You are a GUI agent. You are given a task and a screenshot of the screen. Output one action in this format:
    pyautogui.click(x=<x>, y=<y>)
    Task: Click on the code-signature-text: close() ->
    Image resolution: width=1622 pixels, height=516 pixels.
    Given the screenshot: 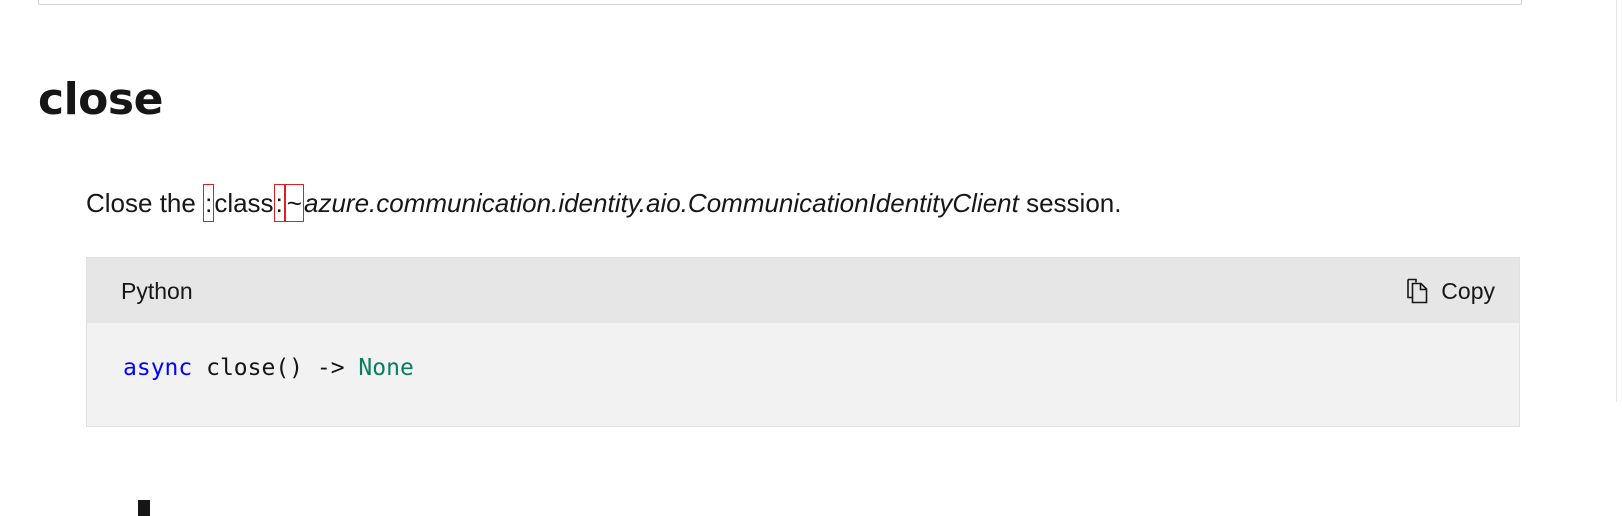 What is the action you would take?
    pyautogui.click(x=275, y=368)
    